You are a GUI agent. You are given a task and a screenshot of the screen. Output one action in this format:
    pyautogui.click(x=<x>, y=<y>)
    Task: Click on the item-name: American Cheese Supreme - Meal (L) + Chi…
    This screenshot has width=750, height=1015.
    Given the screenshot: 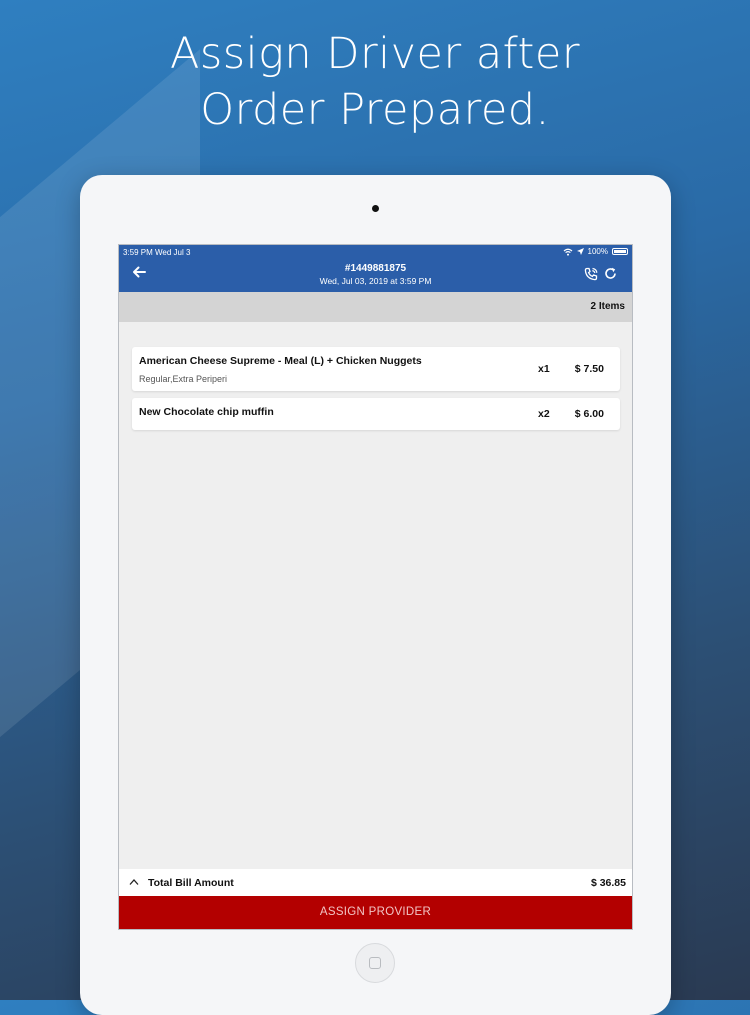 What is the action you would take?
    pyautogui.click(x=280, y=361)
    